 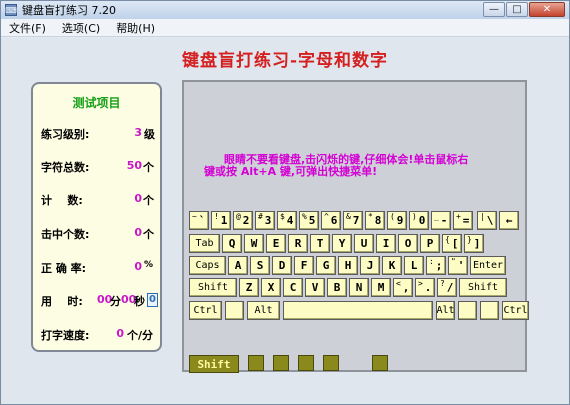 What do you see at coordinates (386, 243) in the screenshot?
I see `key-row2-8-I: I` at bounding box center [386, 243].